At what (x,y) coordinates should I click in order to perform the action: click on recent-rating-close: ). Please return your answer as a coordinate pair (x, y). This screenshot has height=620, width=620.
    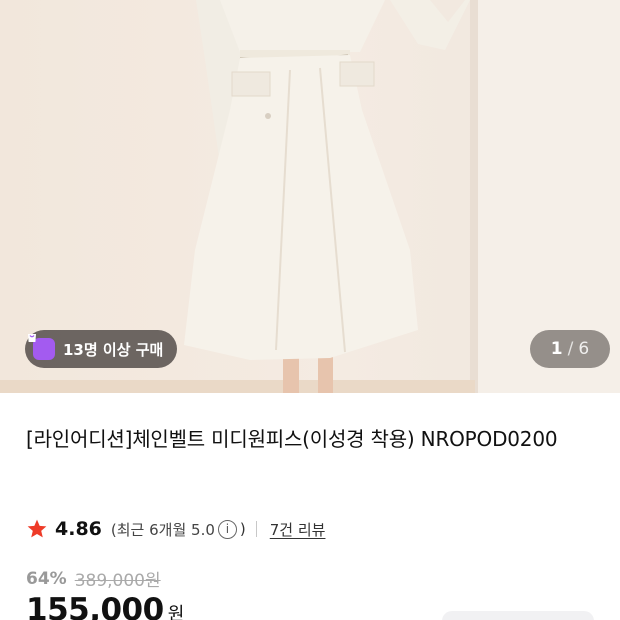
    Looking at the image, I should click on (242, 529).